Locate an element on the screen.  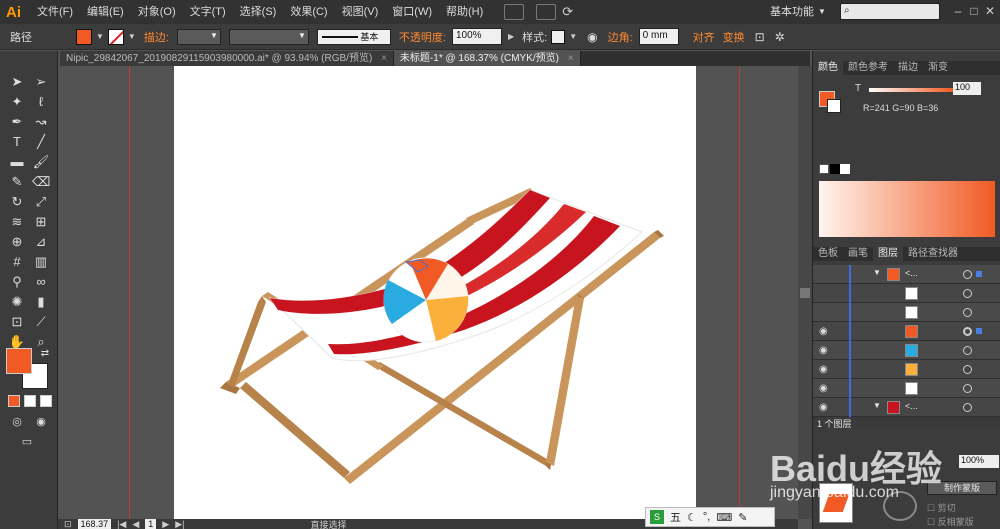
magic-wand-icon: ✦ is located at coordinates (17, 102).